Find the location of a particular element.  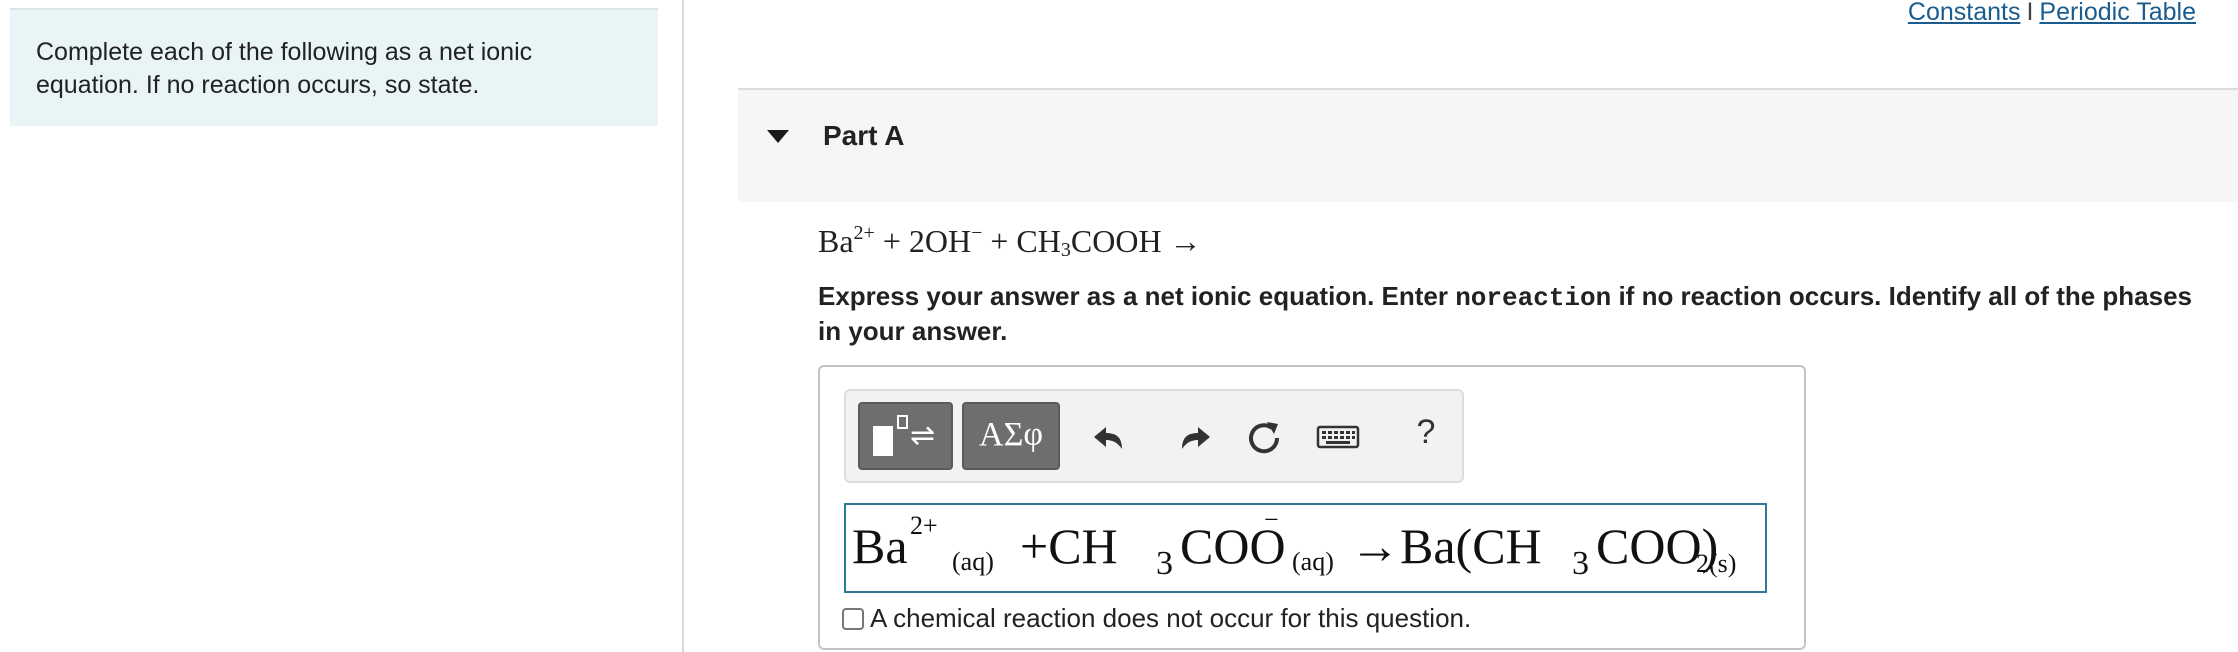

top-links: Constants I Periodic Table is located at coordinates (2052, 13).